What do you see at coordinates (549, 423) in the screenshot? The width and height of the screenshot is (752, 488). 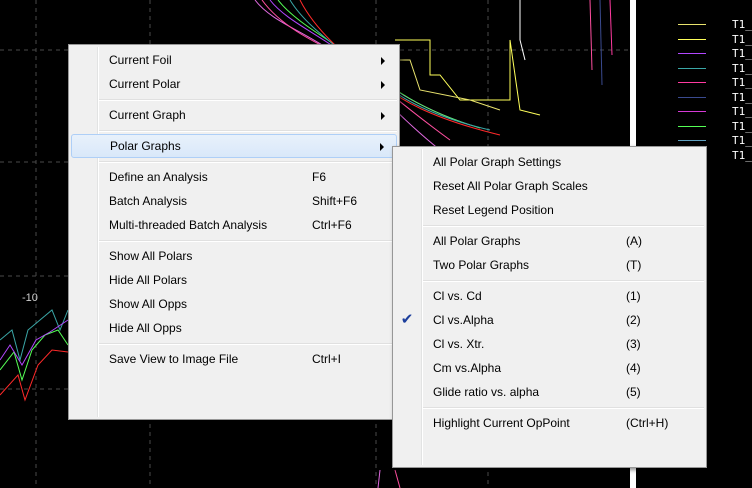 I see `submenu-item-highlight-current-oppoint: Highlight Current OpPoint (Ctrl+H)` at bounding box center [549, 423].